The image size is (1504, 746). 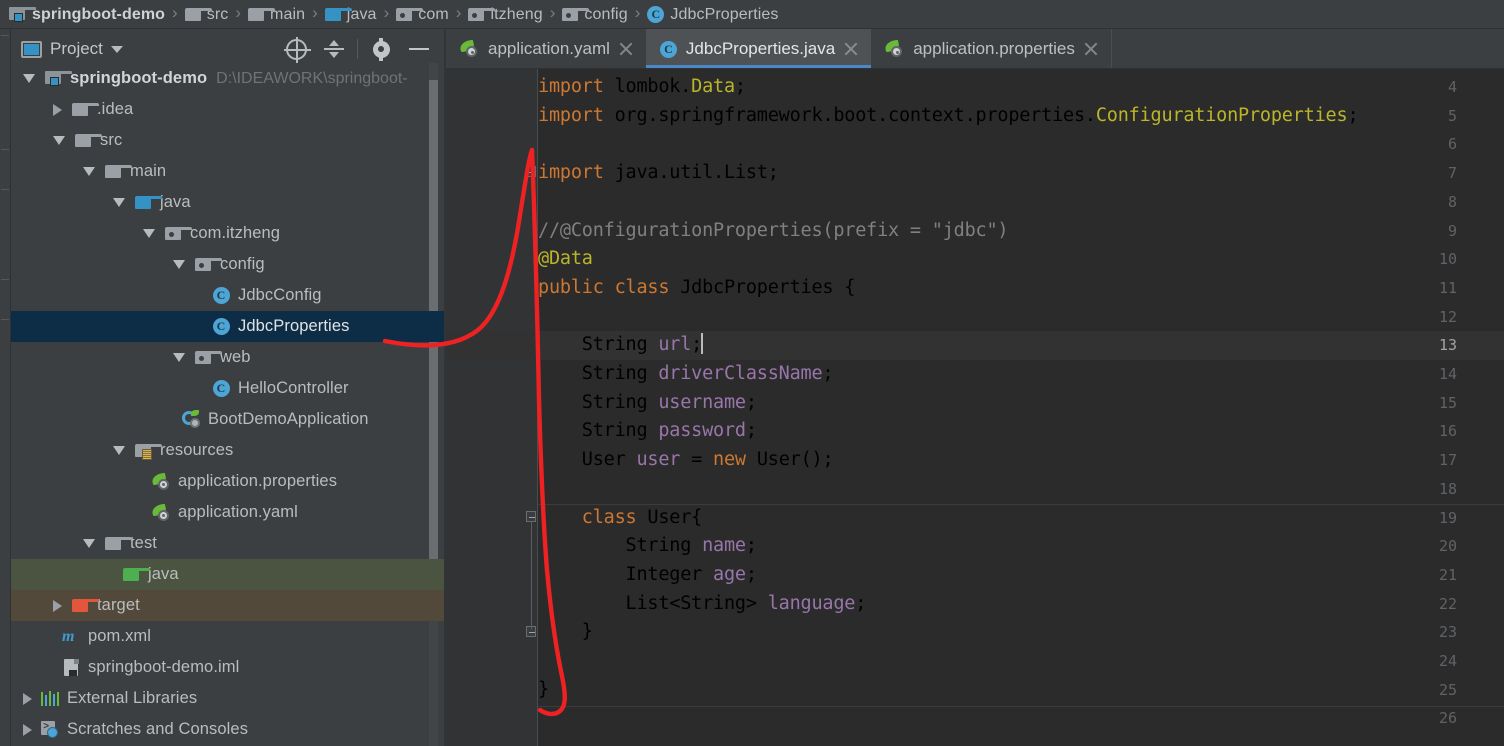 I want to click on tab-jdbcproperties-java: C JdbcProperties.java, so click(x=758, y=49).